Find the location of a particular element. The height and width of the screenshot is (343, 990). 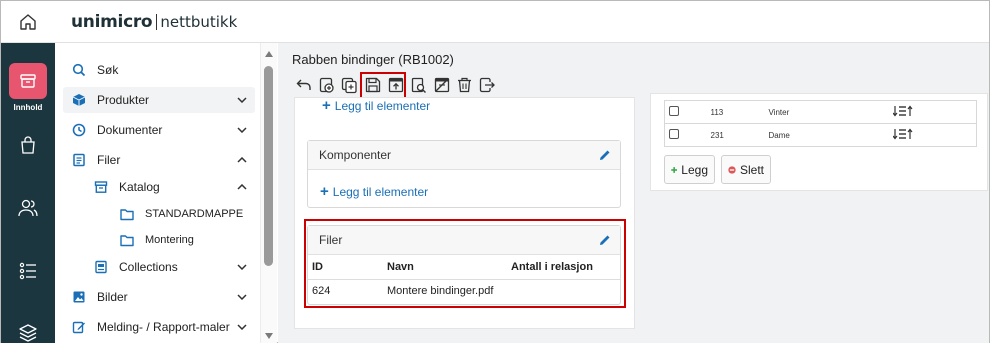

rail-item-layers is located at coordinates (28, 333).